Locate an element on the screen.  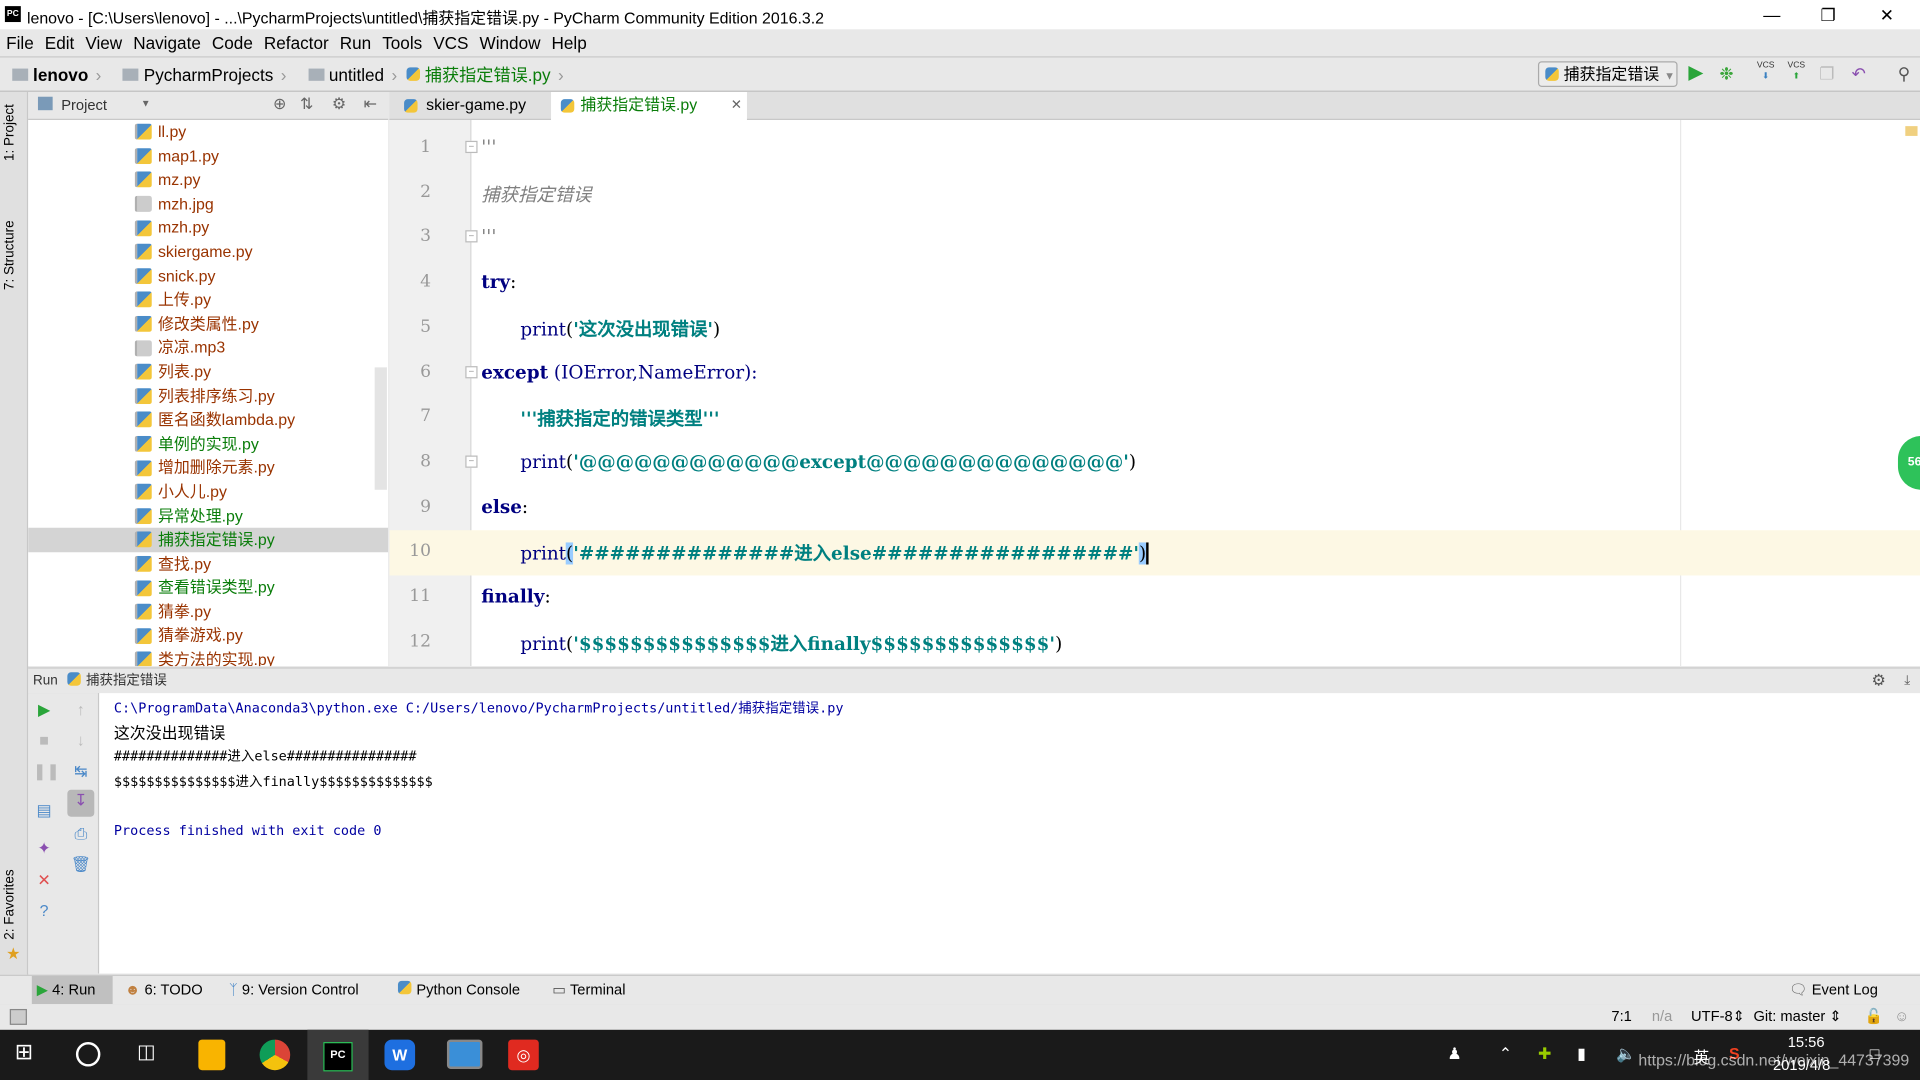
tree-item: mzh.py is located at coordinates (208, 228).